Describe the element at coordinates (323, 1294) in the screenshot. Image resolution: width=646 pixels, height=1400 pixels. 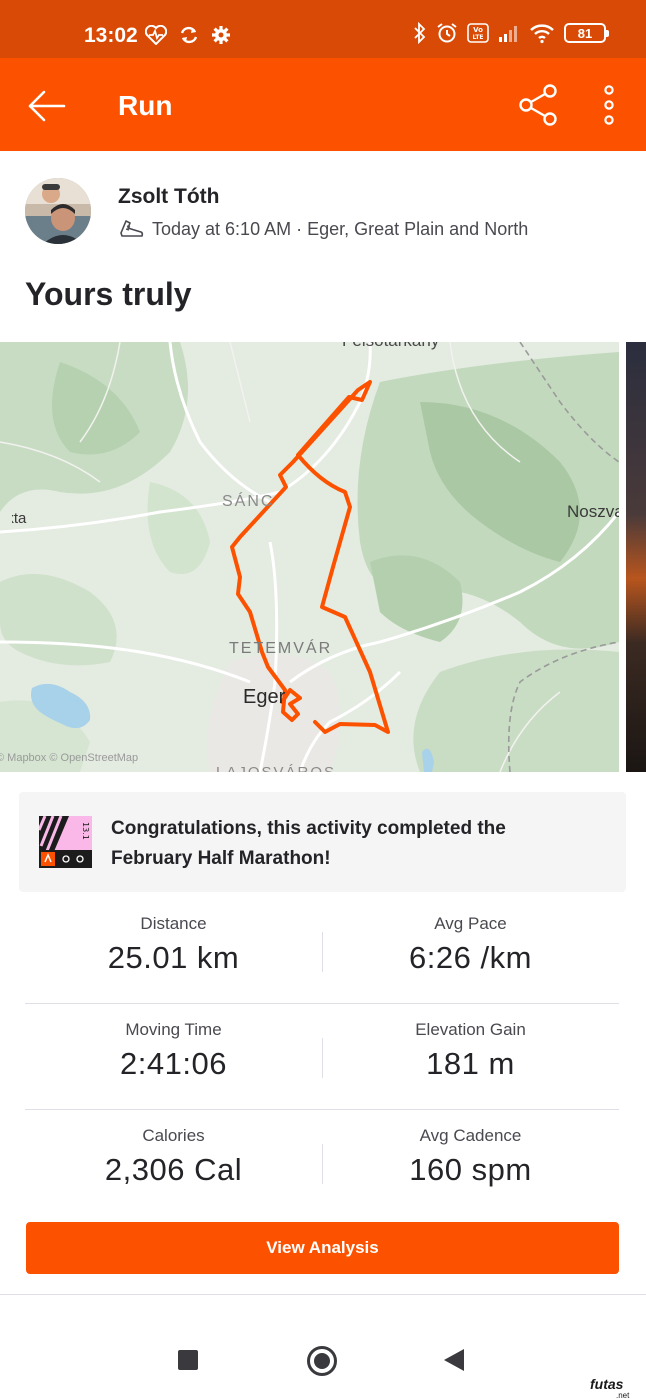
I see `divider` at that location.